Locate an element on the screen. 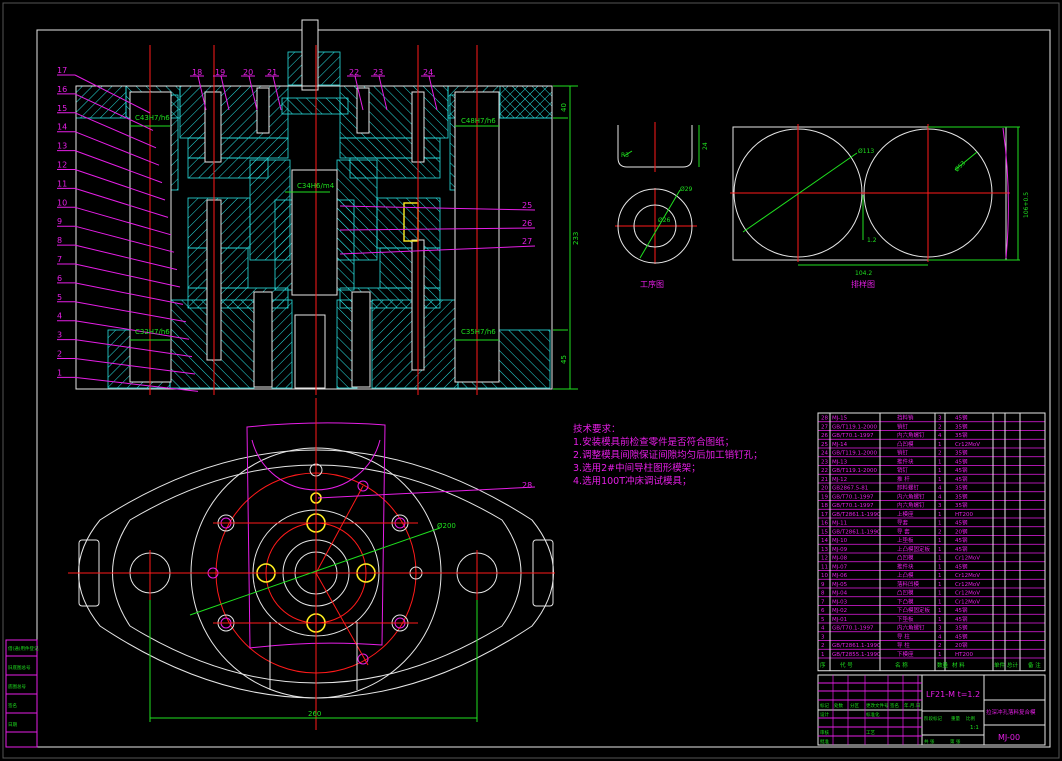  part-number-label: 9 is located at coordinates (59, 221).